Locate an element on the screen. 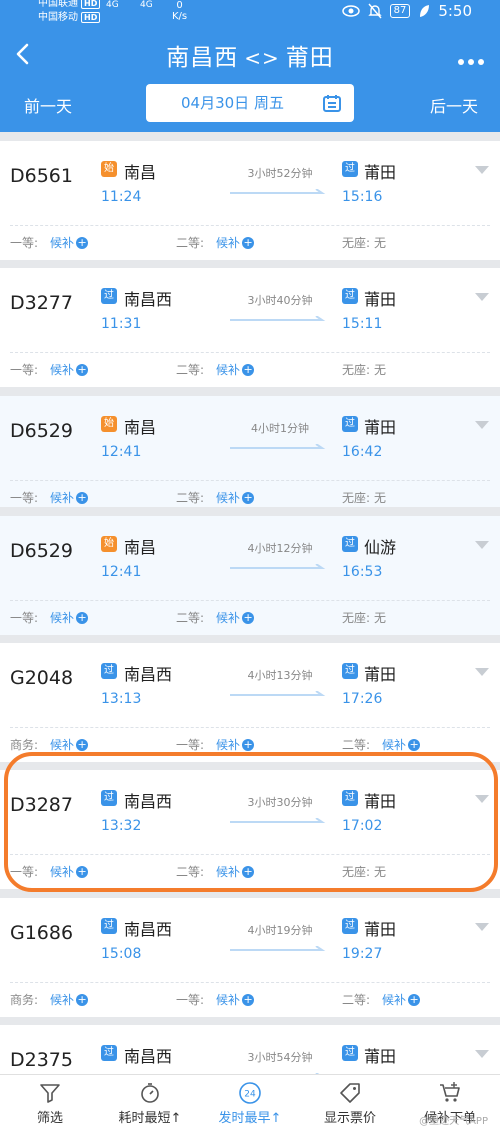 This screenshot has width=500, height=1133. seat-class-label: 二等: is located at coordinates (190, 243).